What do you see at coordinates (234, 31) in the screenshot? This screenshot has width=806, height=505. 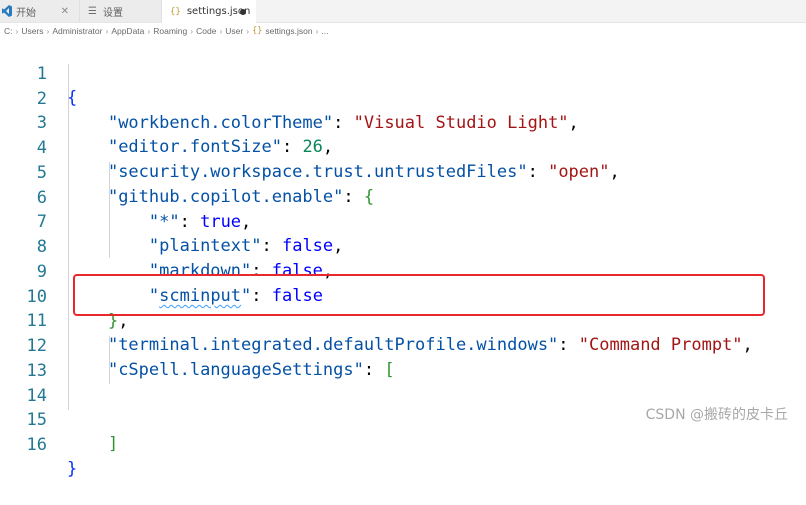 I see `breadcrumb-item: User` at bounding box center [234, 31].